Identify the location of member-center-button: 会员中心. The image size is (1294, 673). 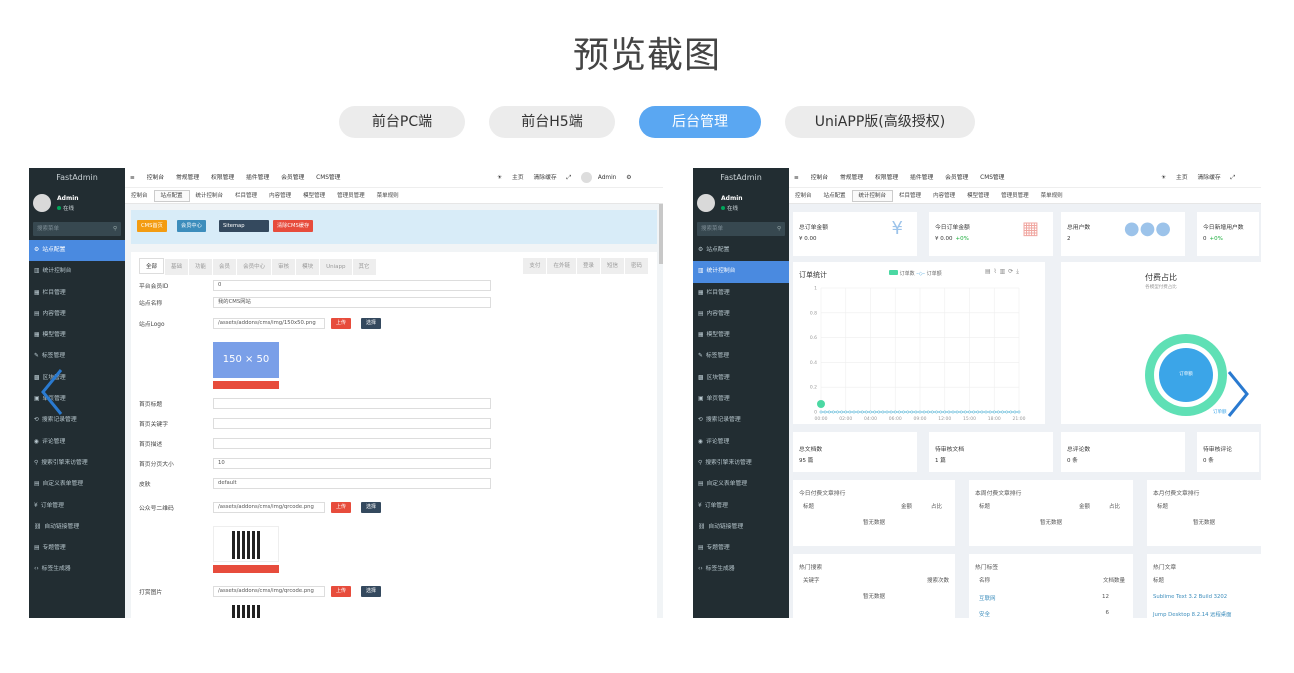
(191, 226).